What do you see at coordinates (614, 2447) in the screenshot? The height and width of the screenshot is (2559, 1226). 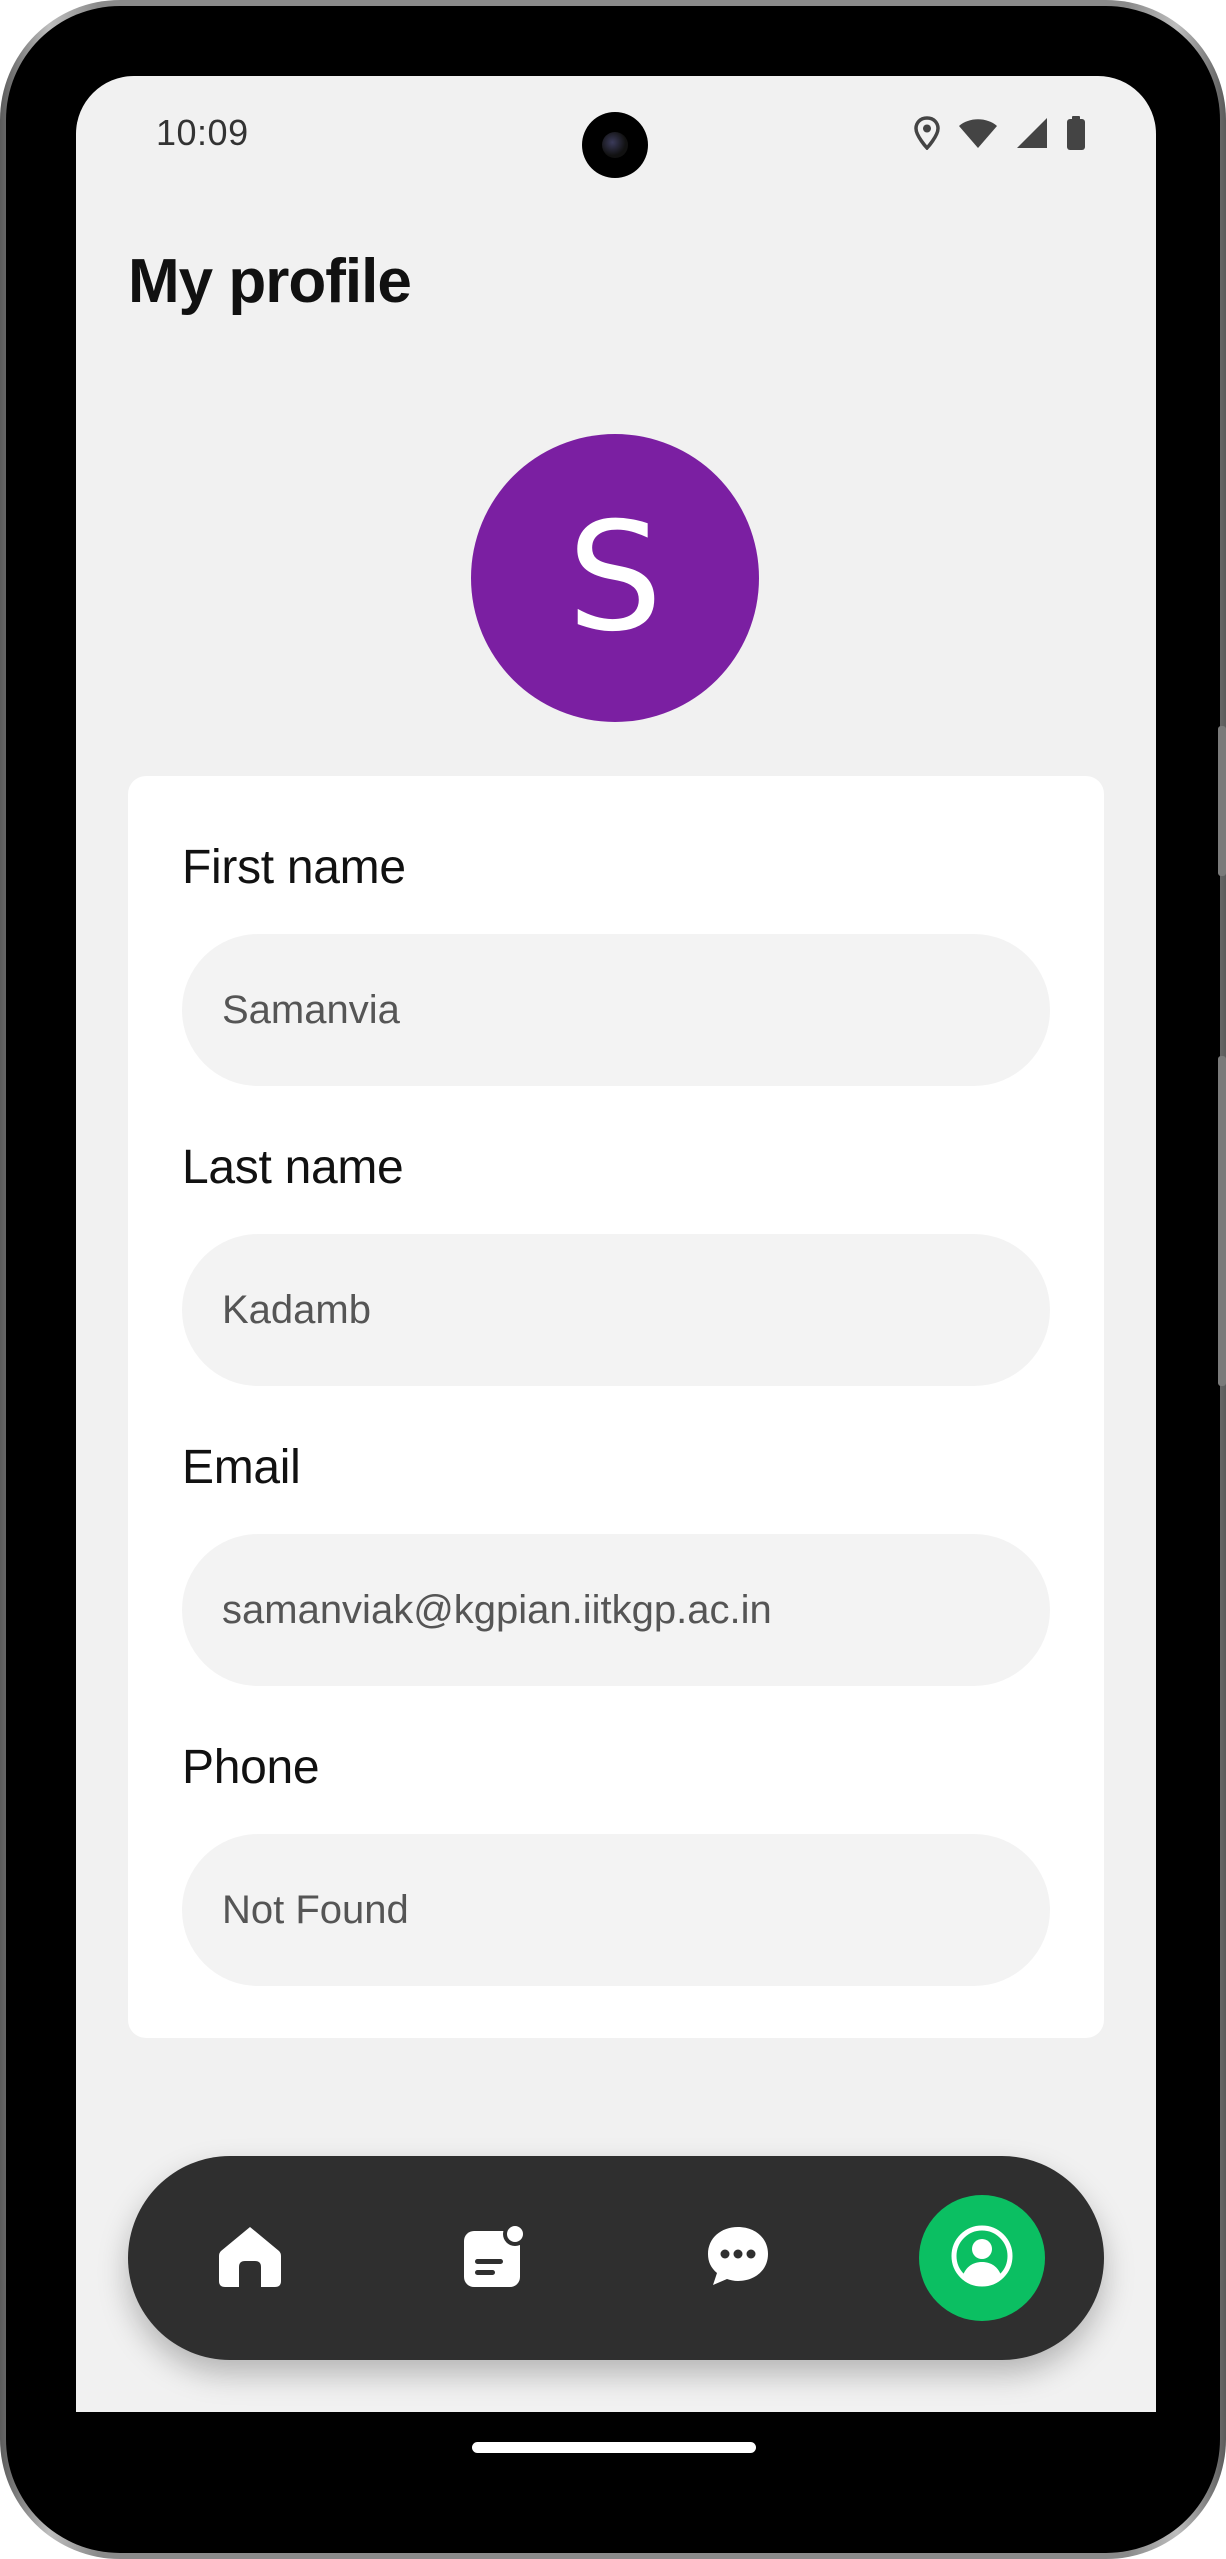 I see `home-indicator` at bounding box center [614, 2447].